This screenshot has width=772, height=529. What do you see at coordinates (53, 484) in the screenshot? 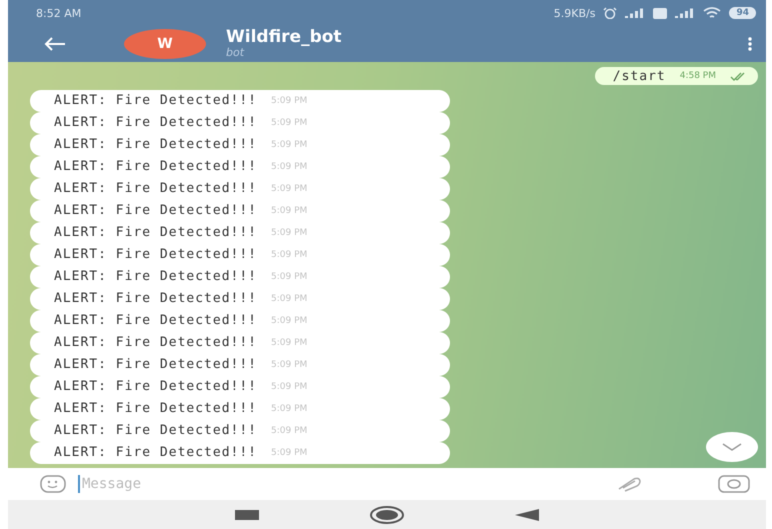
I see `sticker-icon` at bounding box center [53, 484].